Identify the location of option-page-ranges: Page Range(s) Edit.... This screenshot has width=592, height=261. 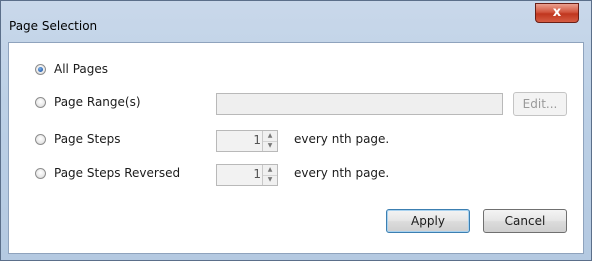
(297, 104).